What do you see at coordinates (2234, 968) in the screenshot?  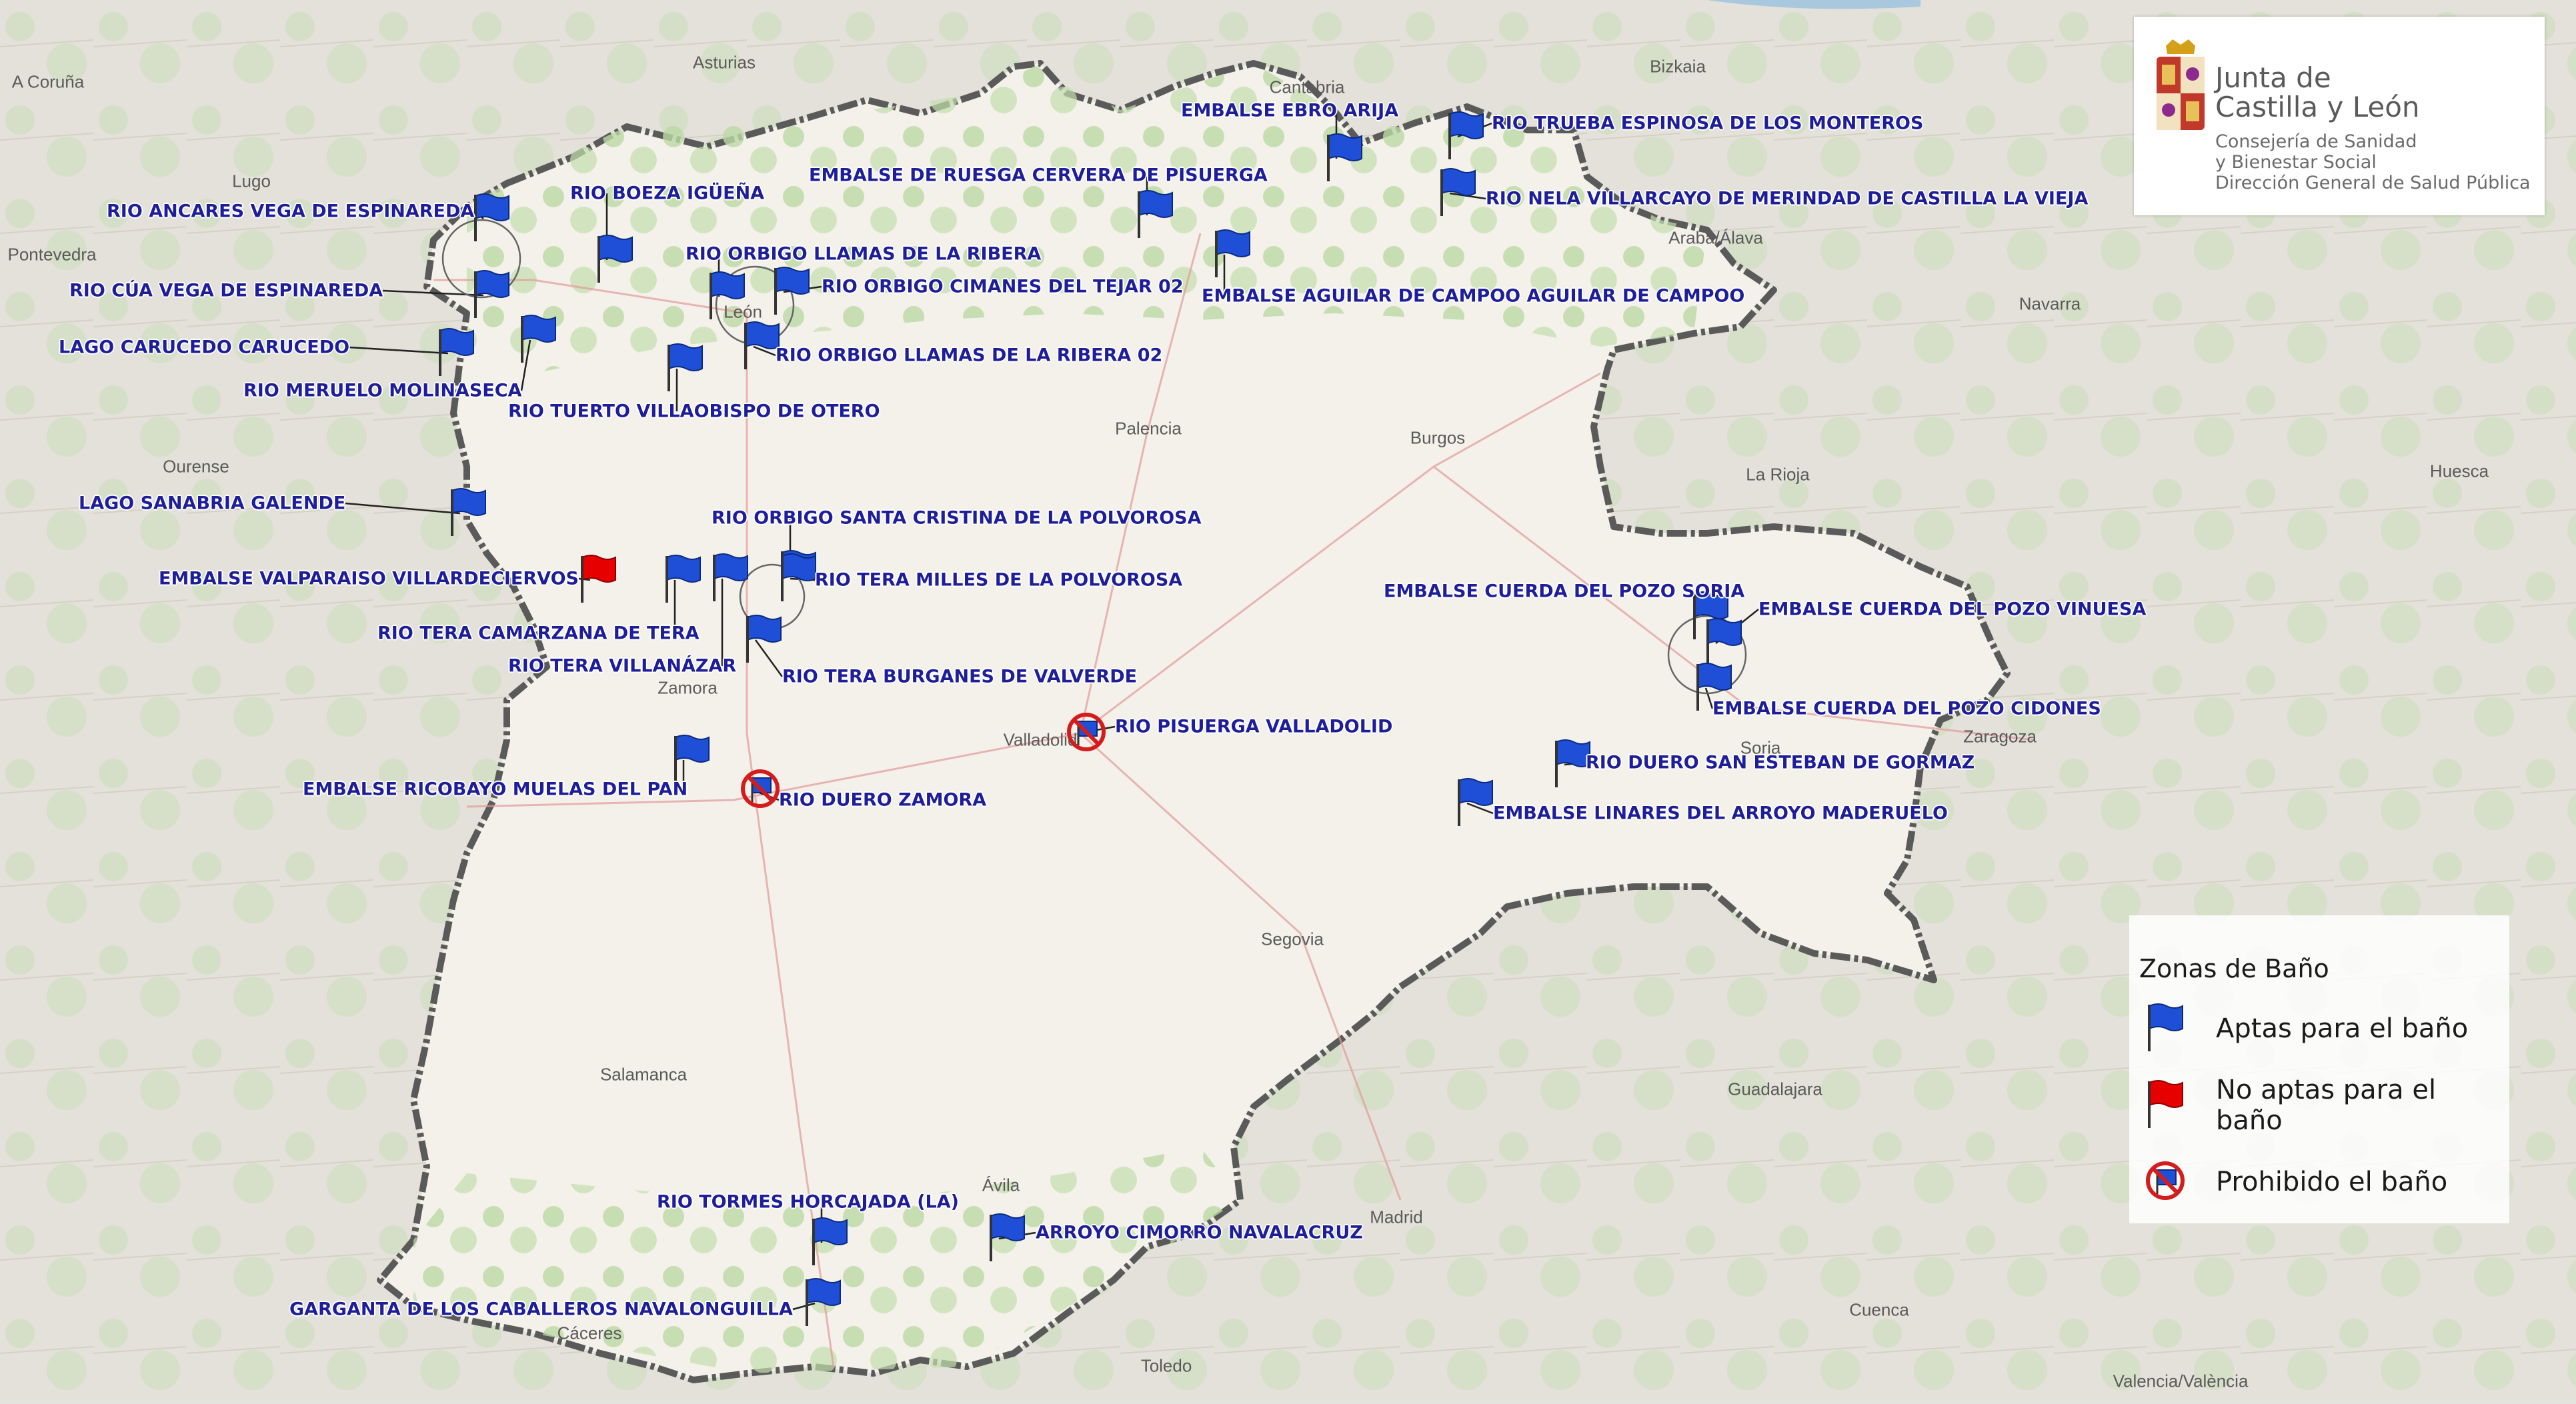 I see `legend-title: Zonas de Baño` at bounding box center [2234, 968].